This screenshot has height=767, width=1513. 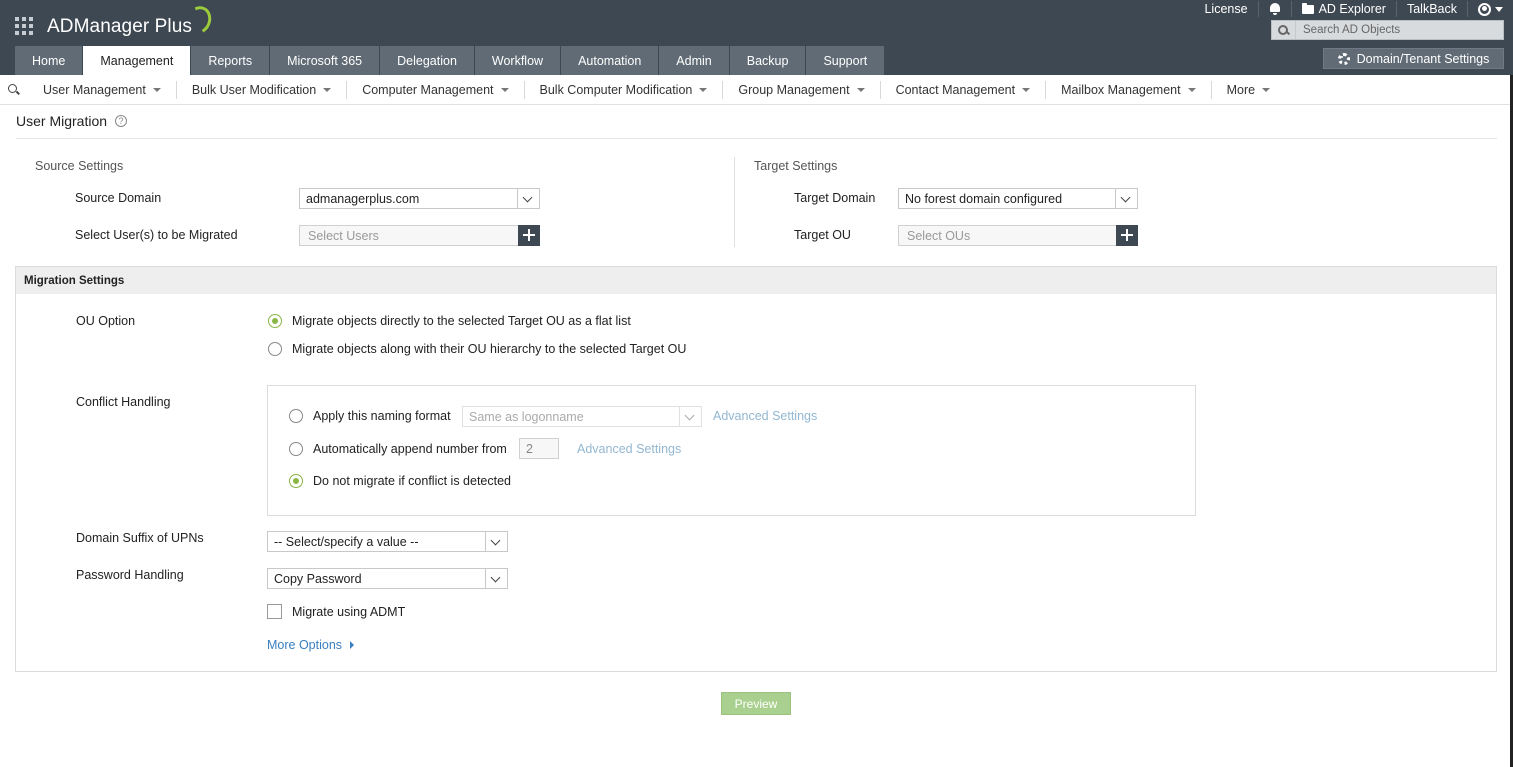 I want to click on tab-admin: Admin, so click(x=694, y=60).